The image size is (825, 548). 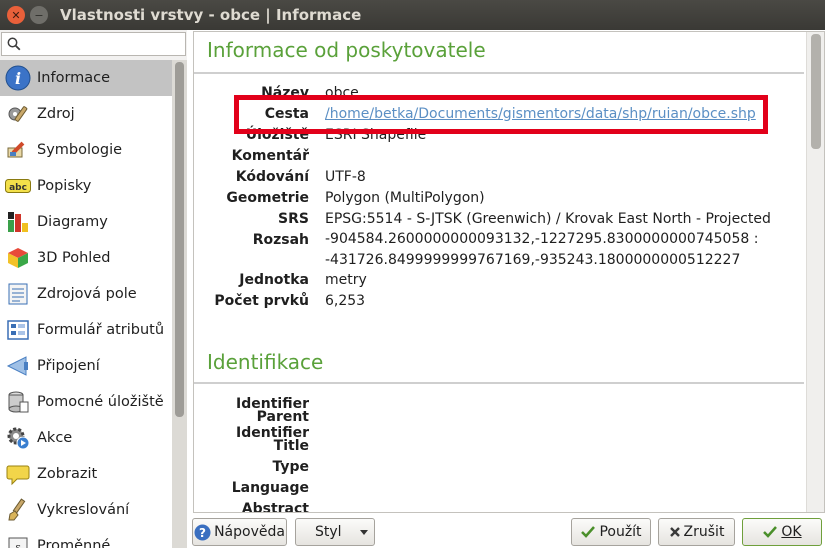 What do you see at coordinates (499, 279) in the screenshot?
I see `info-row-jednotka: Jednotka metry` at bounding box center [499, 279].